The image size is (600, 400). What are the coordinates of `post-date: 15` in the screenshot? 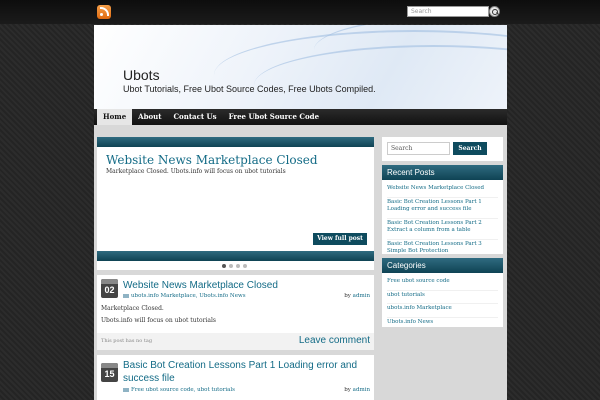 It's located at (109, 372).